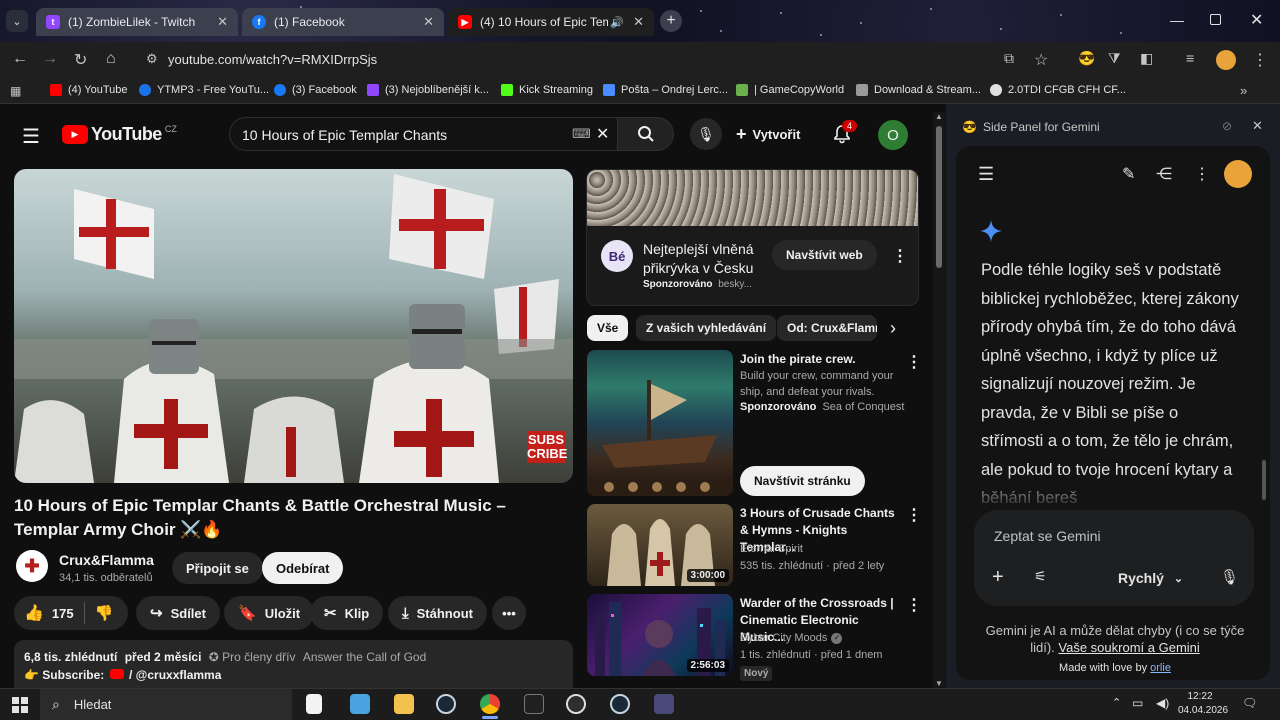 This screenshot has width=1280, height=720. I want to click on close-panel-icon: ✕, so click(1257, 126).